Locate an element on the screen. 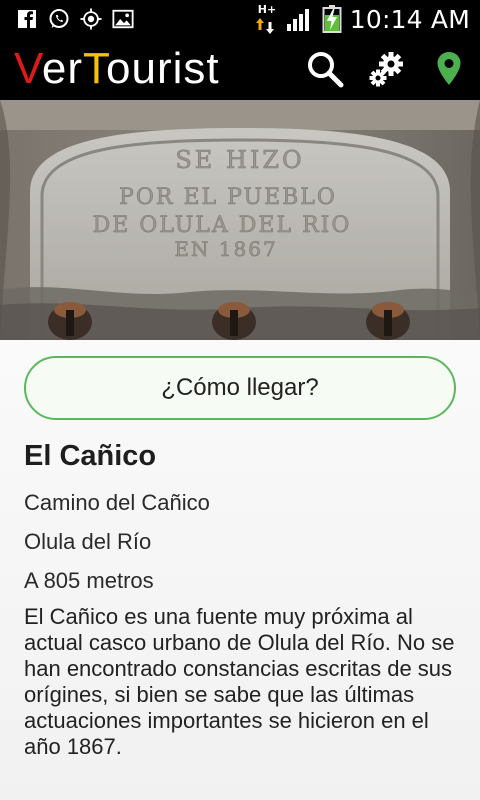 This screenshot has width=480, height=800. location-button is located at coordinates (449, 69).